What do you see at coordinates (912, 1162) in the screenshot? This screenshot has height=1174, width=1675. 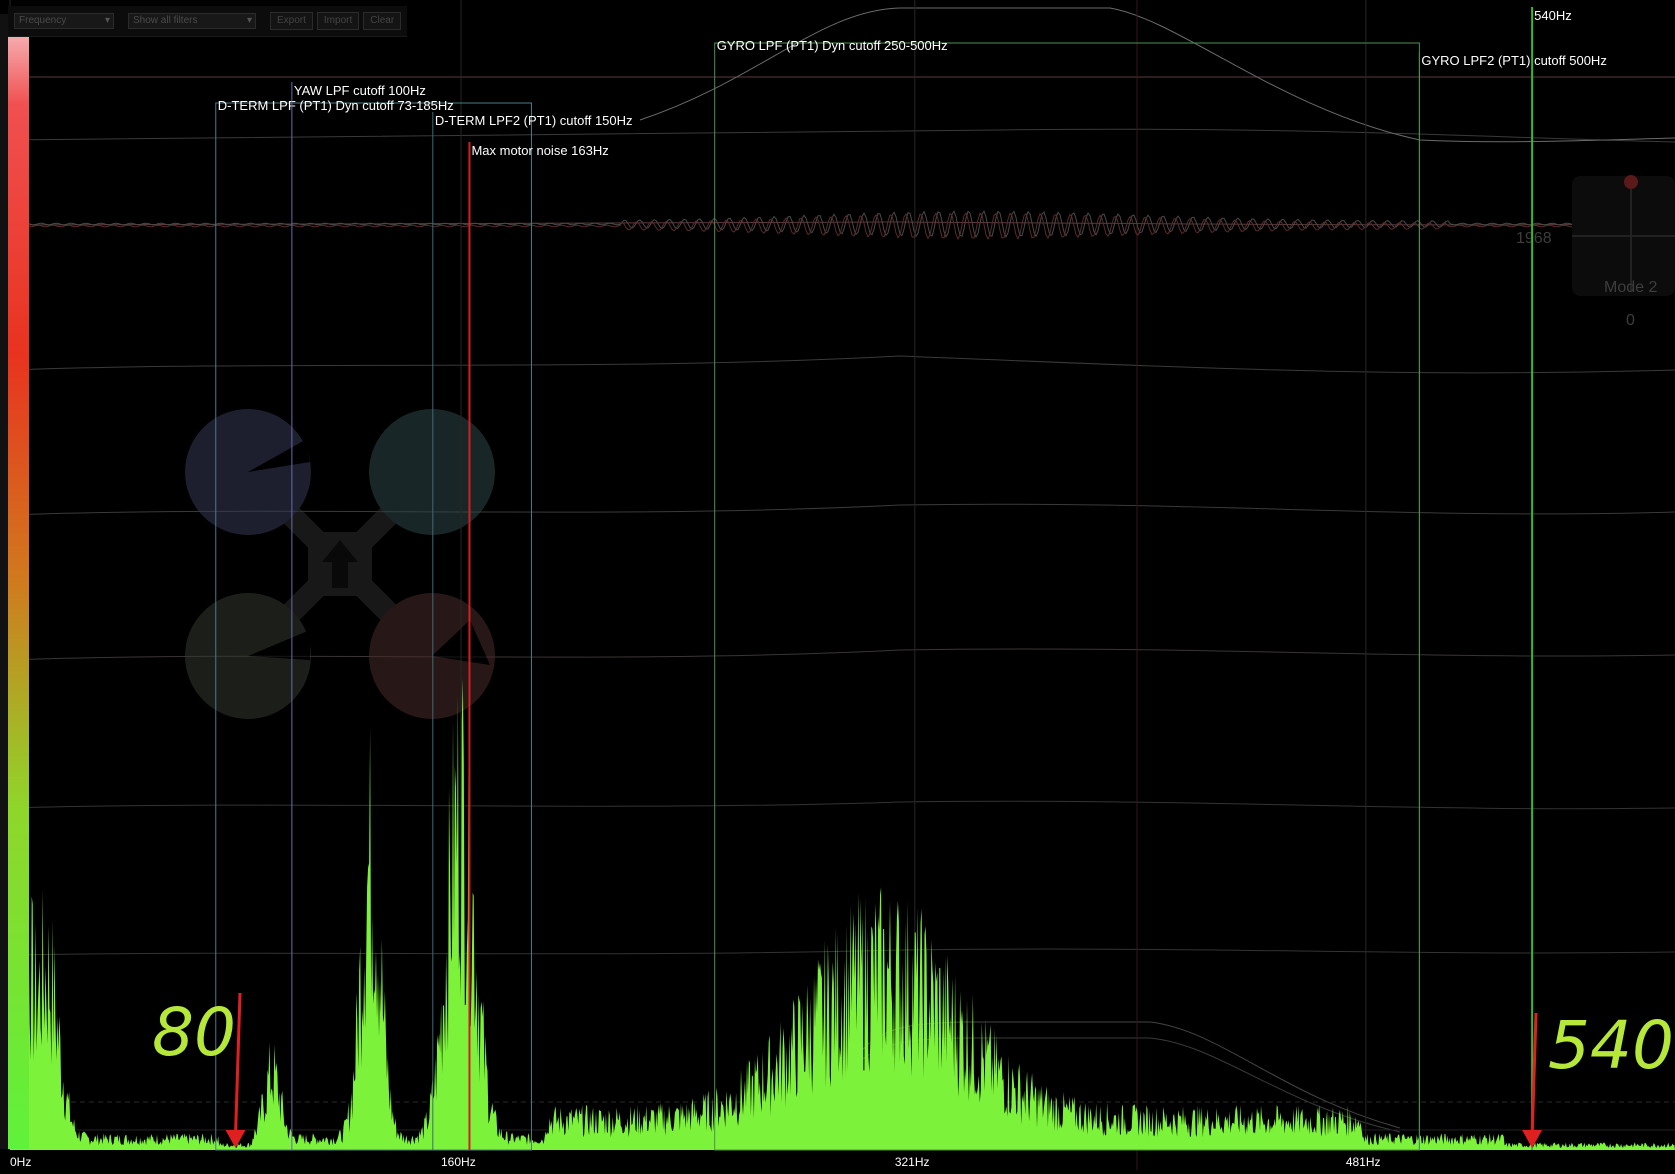 I see `x-tick-label-2: 321Hz` at bounding box center [912, 1162].